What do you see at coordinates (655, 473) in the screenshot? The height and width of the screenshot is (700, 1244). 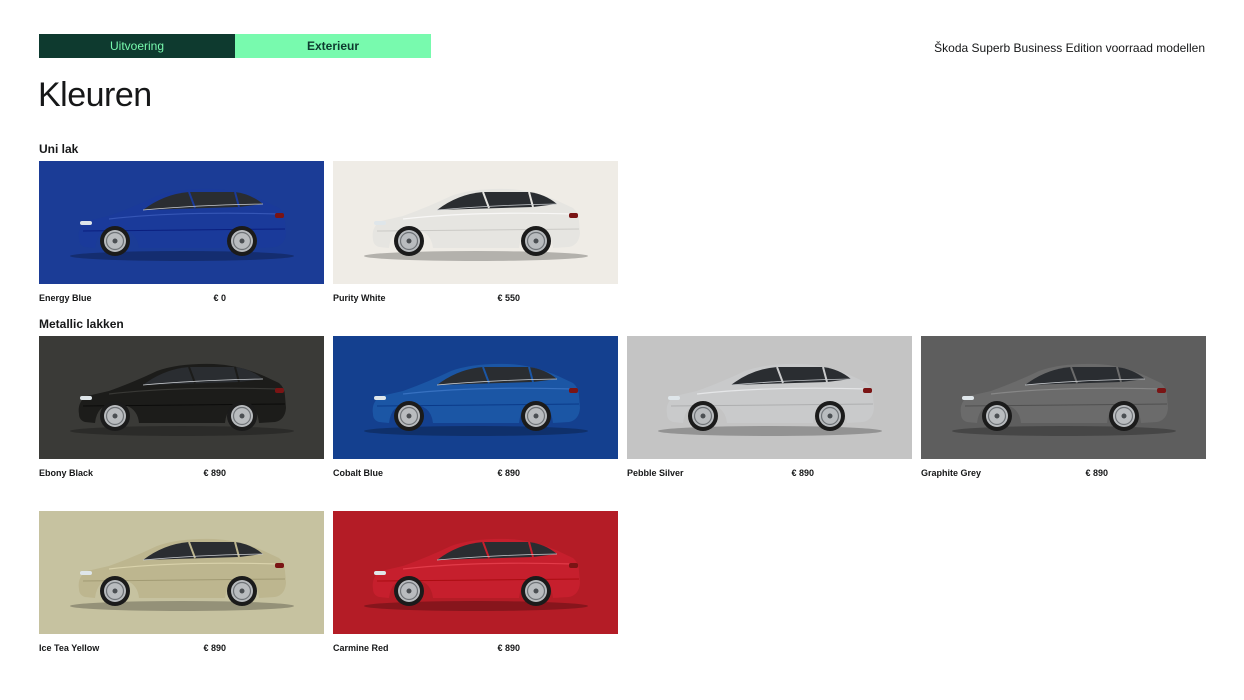 I see `color-name: Pebble Silver` at bounding box center [655, 473].